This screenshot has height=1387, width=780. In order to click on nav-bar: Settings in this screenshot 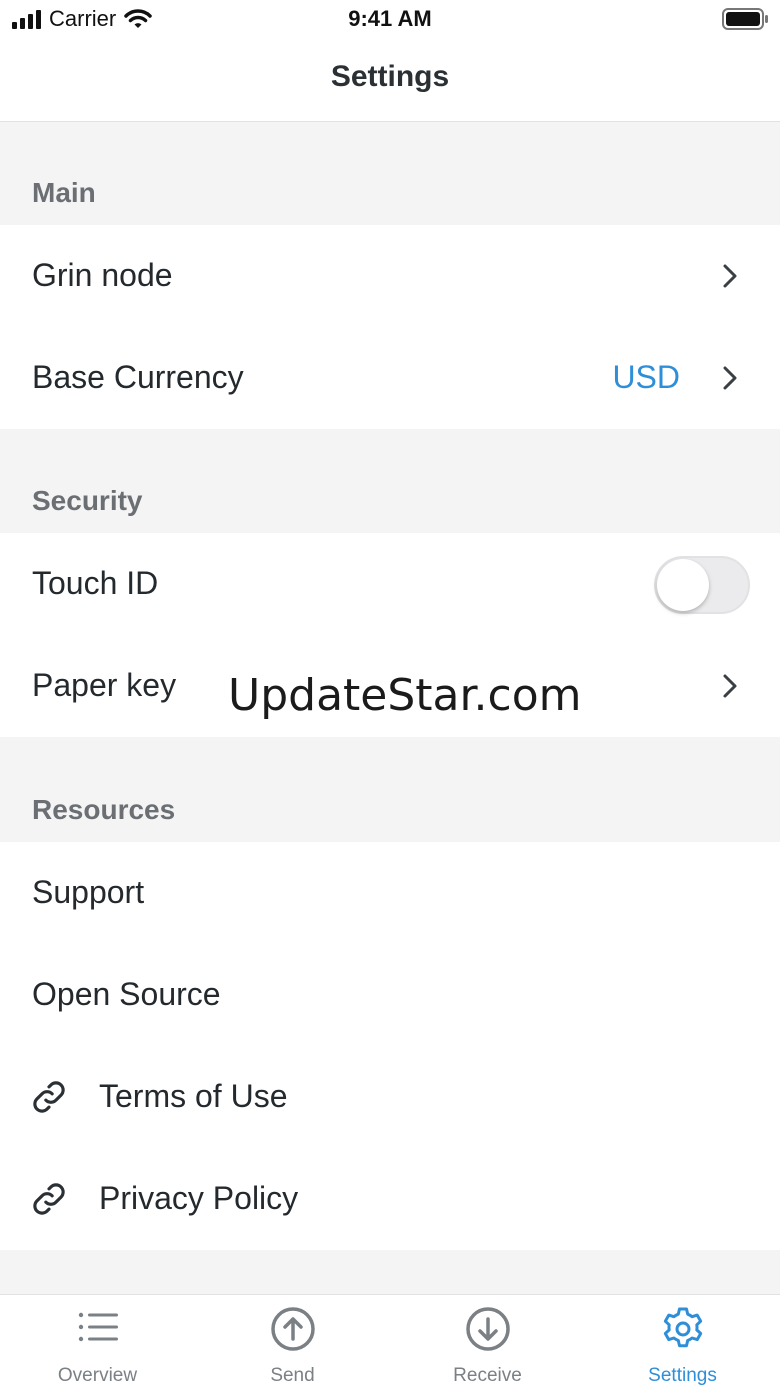, I will do `click(390, 81)`.